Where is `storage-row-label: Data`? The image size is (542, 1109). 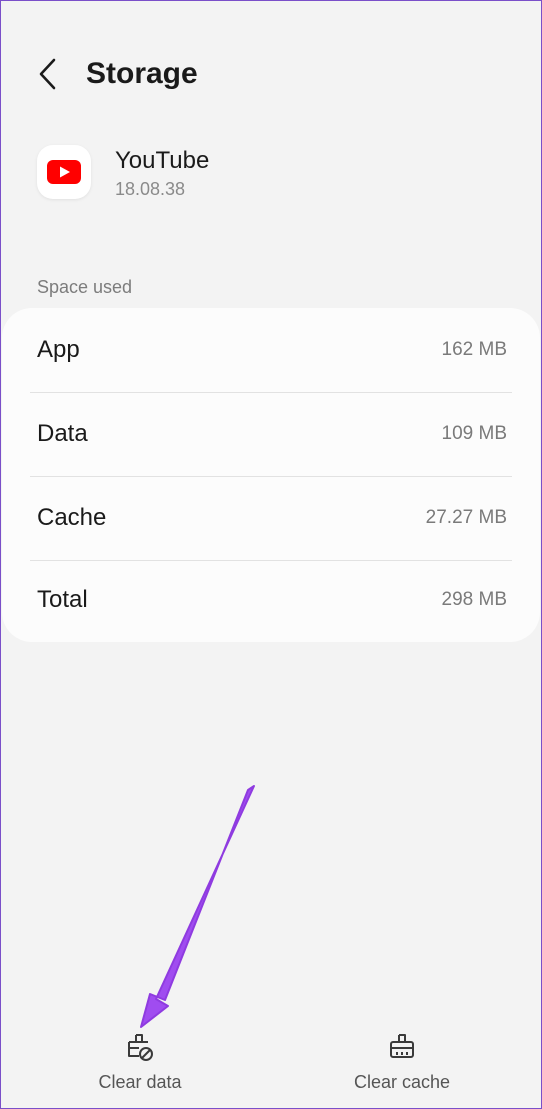
storage-row-label: Data is located at coordinates (62, 433).